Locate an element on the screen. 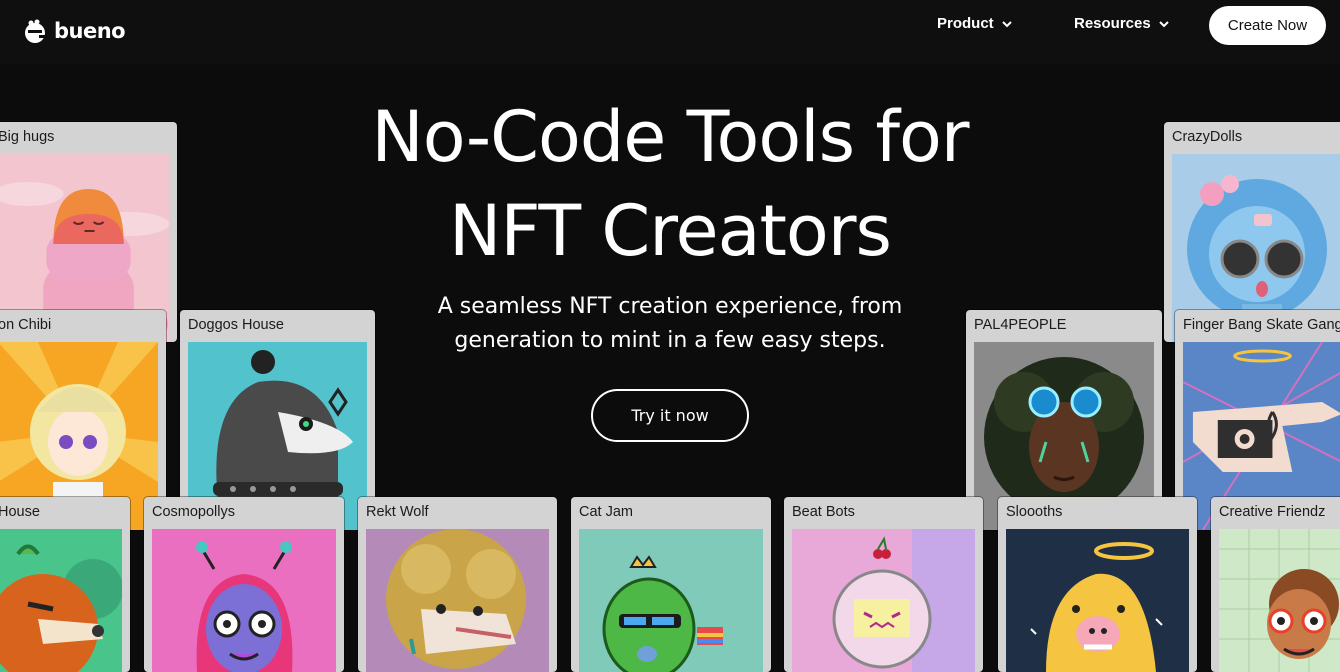 Image resolution: width=1340 pixels, height=672 pixels. nft-card-sloooths: Sloooths is located at coordinates (1097, 584).